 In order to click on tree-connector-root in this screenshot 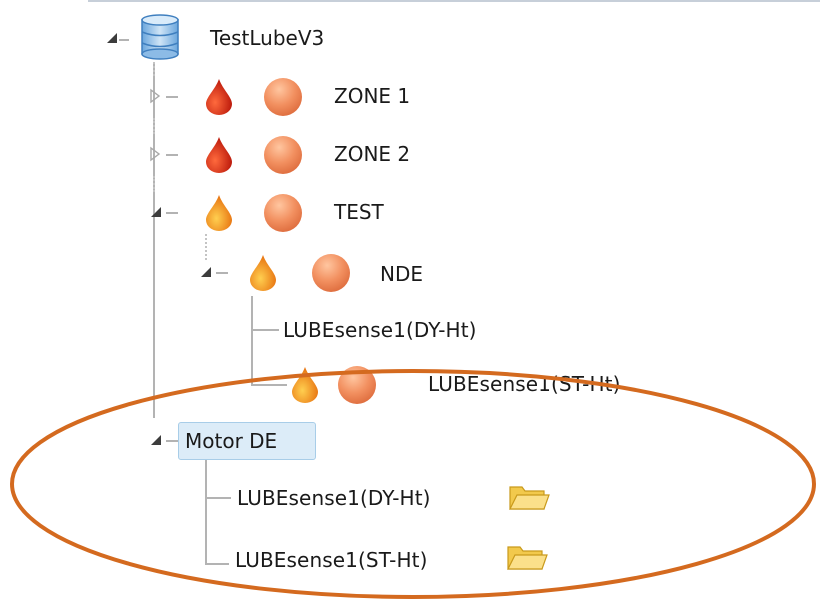, I will do `click(154, 240)`.